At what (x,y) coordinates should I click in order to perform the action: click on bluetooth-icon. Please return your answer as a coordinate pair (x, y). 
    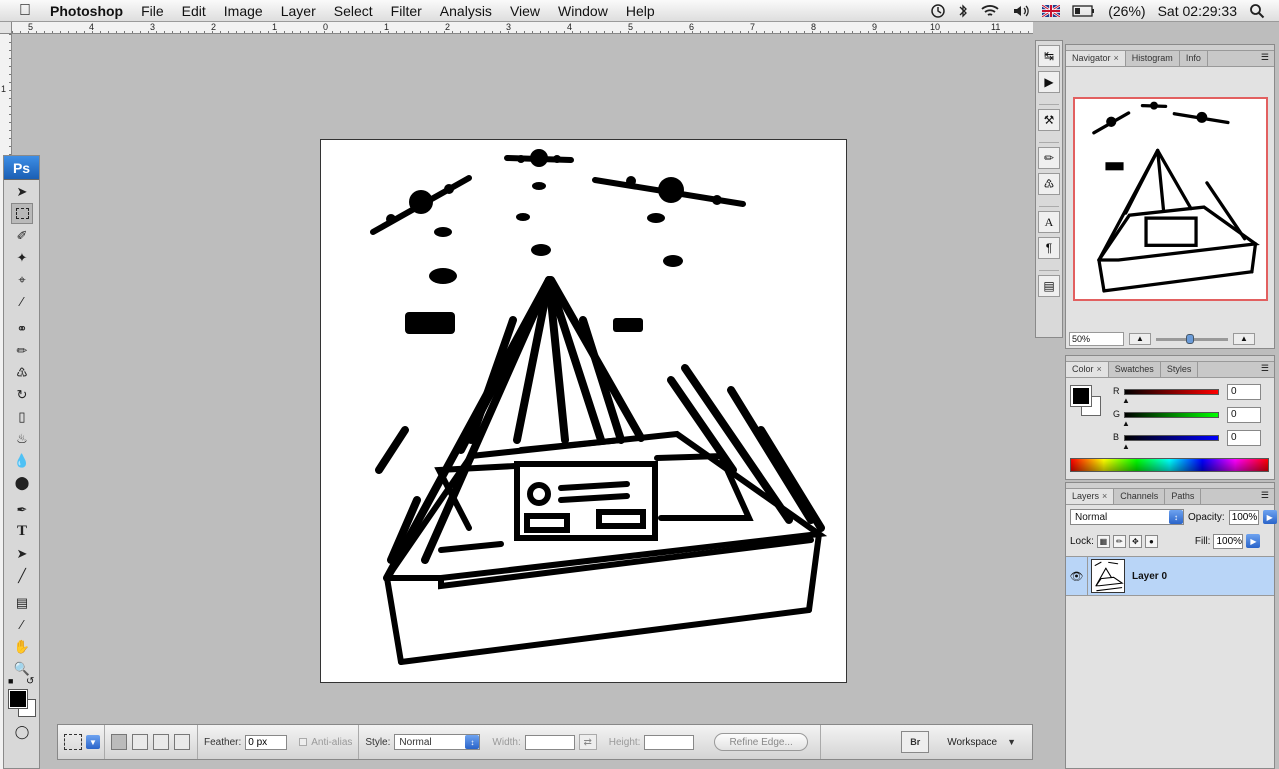
    Looking at the image, I should click on (963, 11).